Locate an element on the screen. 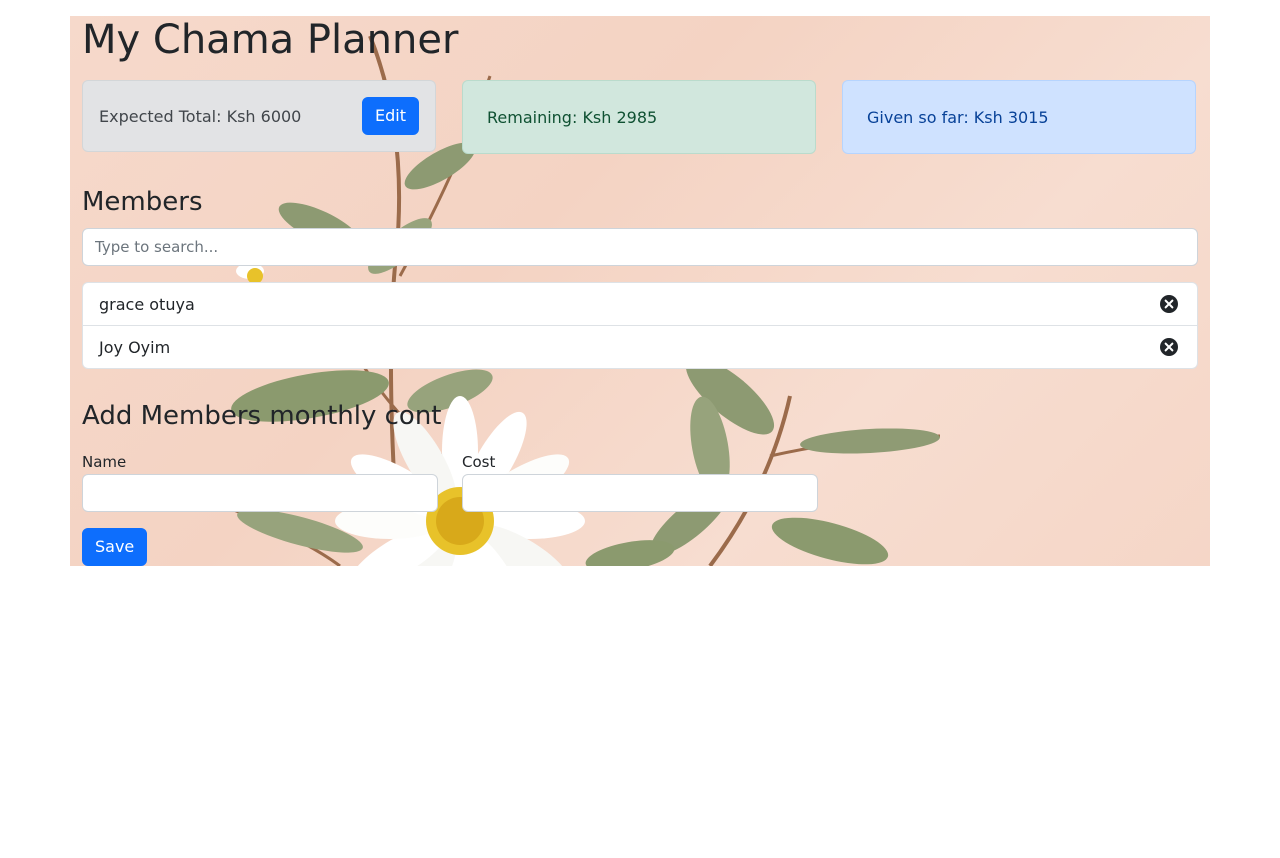 Image resolution: width=1280 pixels, height=858 pixels. expected-total-text: Expected Total: Ksh 6000 is located at coordinates (200, 116).